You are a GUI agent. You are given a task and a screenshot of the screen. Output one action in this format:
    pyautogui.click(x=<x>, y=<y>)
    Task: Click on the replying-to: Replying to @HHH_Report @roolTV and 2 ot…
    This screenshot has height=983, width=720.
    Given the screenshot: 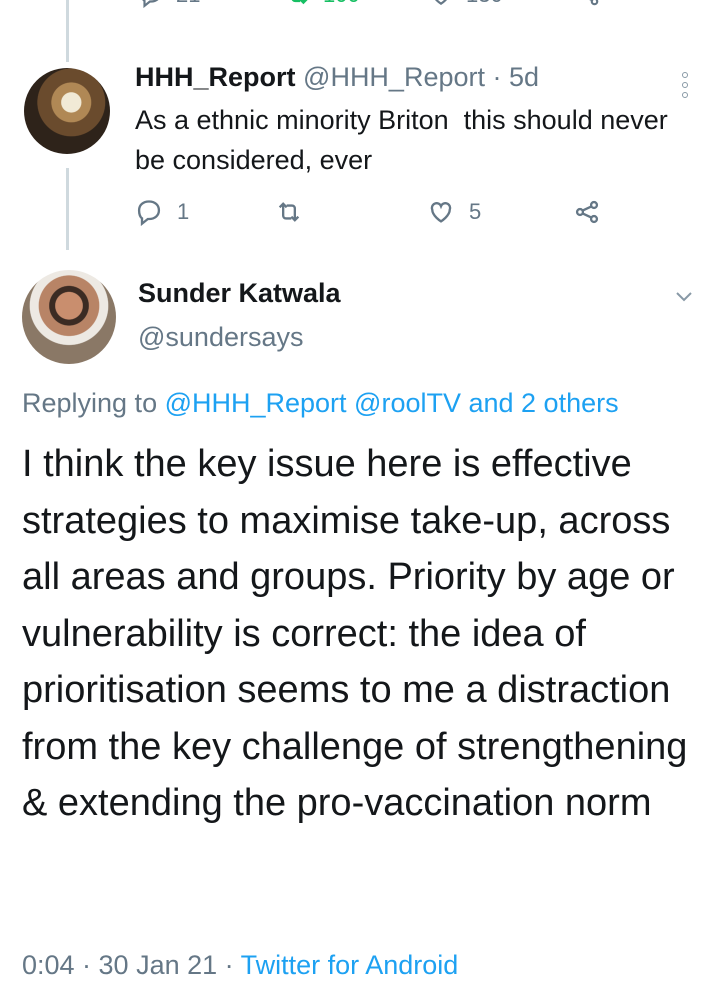 What is the action you would take?
    pyautogui.click(x=320, y=403)
    